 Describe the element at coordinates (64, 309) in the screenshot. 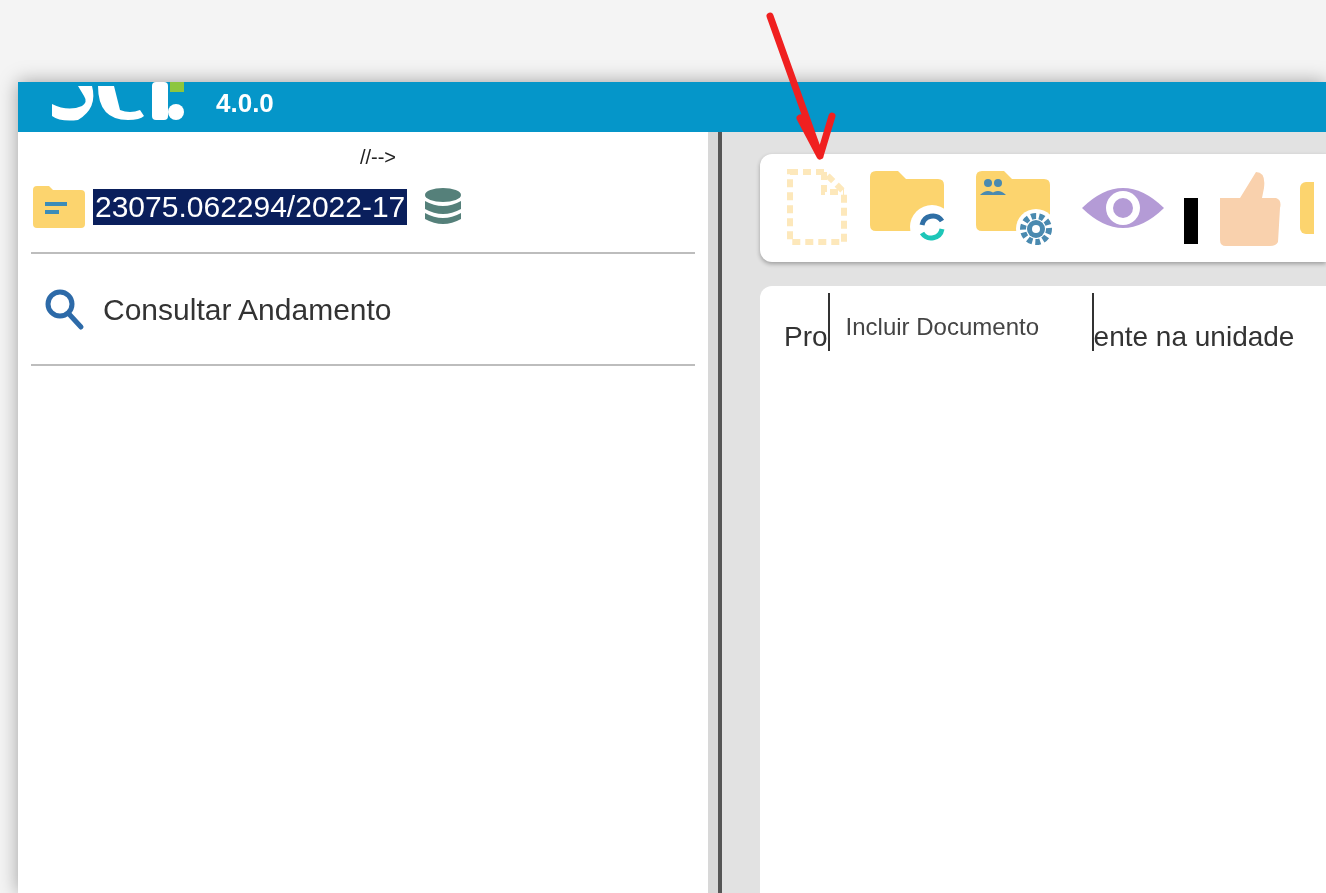

I see `search-icon` at that location.